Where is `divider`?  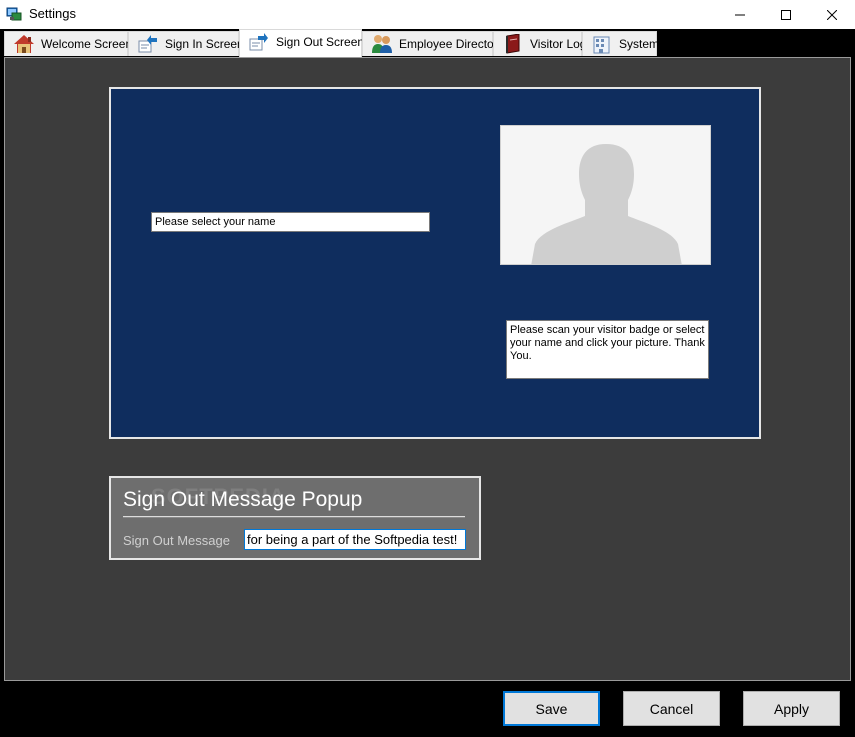 divider is located at coordinates (294, 517).